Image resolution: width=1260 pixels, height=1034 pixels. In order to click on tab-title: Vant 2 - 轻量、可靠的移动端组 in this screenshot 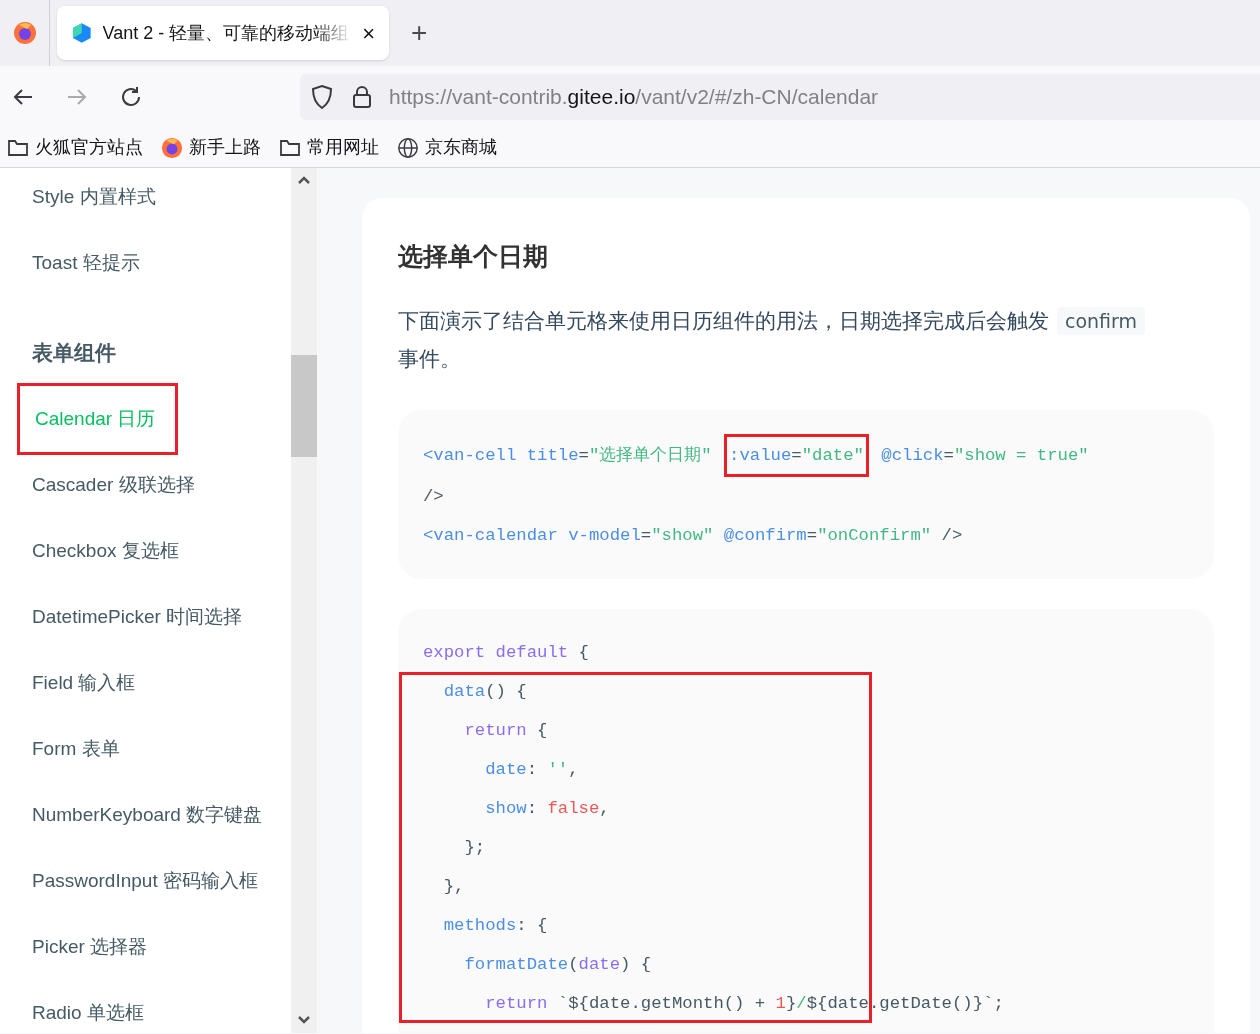, I will do `click(226, 33)`.